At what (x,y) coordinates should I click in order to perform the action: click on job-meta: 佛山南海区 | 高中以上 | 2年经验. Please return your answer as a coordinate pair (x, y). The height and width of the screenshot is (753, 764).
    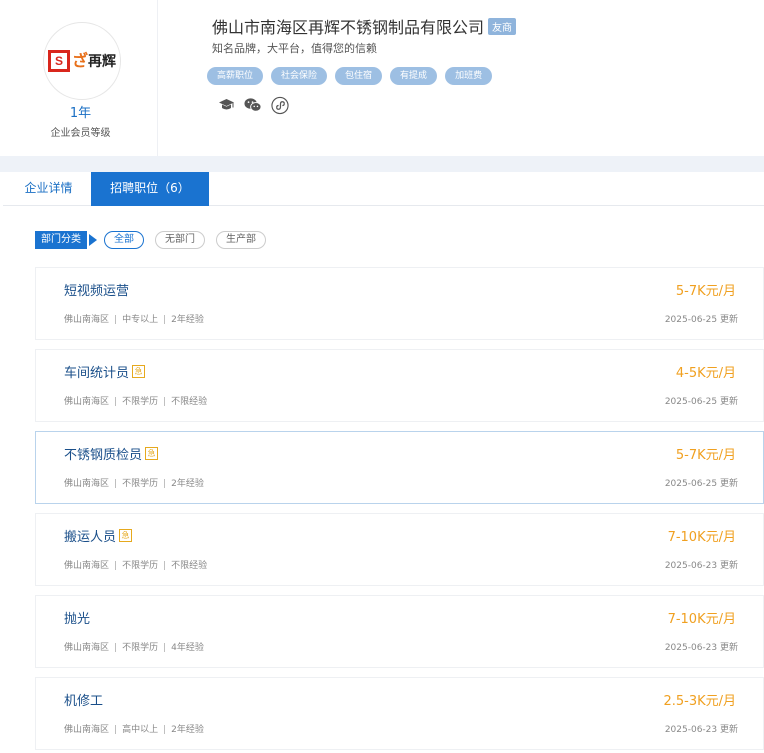
    Looking at the image, I should click on (134, 728).